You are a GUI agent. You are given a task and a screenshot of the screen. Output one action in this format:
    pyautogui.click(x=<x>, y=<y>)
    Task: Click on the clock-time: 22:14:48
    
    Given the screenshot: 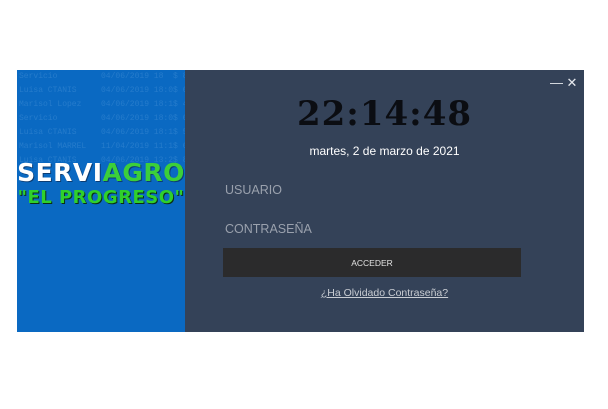 What is the action you would take?
    pyautogui.click(x=384, y=114)
    